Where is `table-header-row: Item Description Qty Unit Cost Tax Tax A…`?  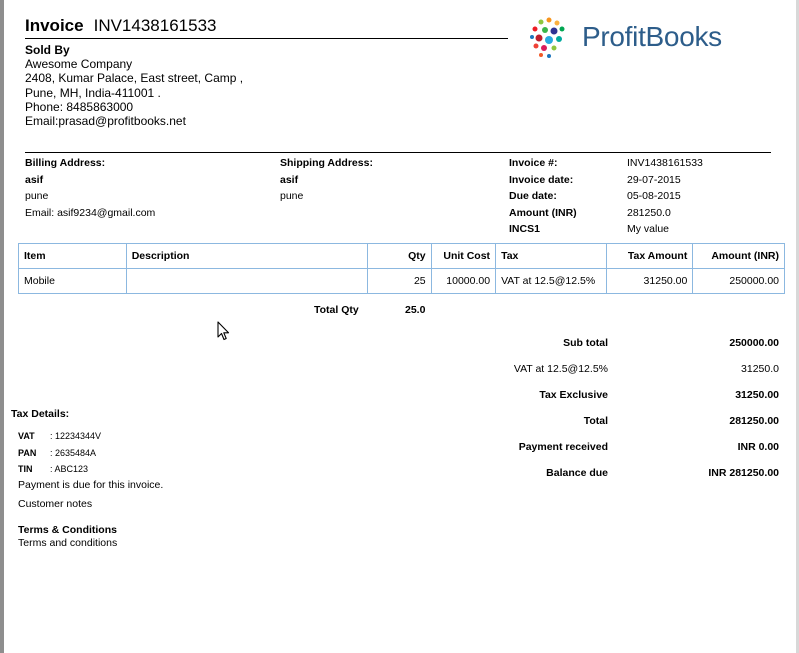 table-header-row: Item Description Qty Unit Cost Tax Tax A… is located at coordinates (401, 256).